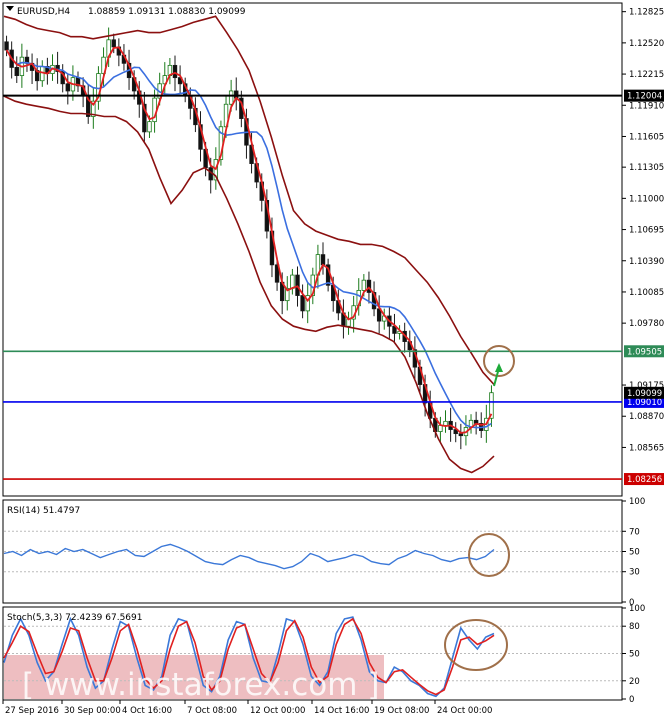  Describe the element at coordinates (74, 618) in the screenshot. I see `stoch-label: Stoch(5,3,3) 72.4239 67.5691` at that location.